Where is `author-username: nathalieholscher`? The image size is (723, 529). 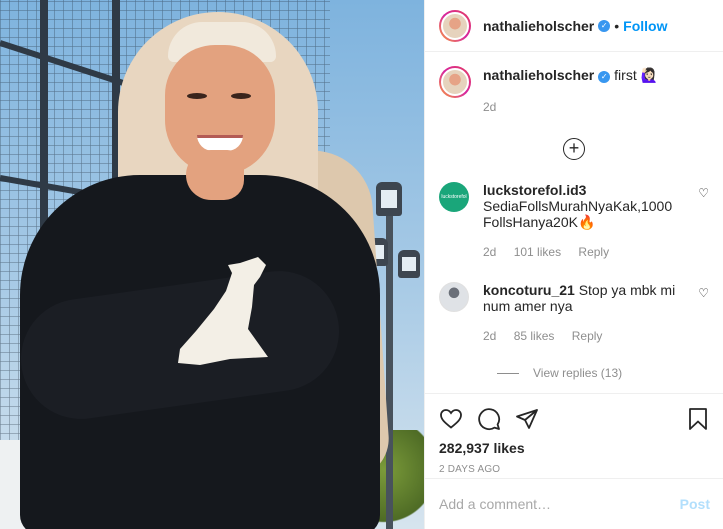
author-username: nathalieholscher is located at coordinates (538, 26).